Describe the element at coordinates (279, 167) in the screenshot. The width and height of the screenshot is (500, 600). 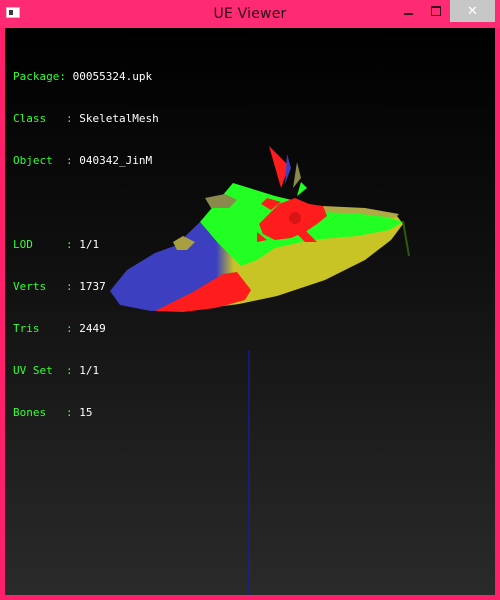
I see `mesh-feather-red` at that location.